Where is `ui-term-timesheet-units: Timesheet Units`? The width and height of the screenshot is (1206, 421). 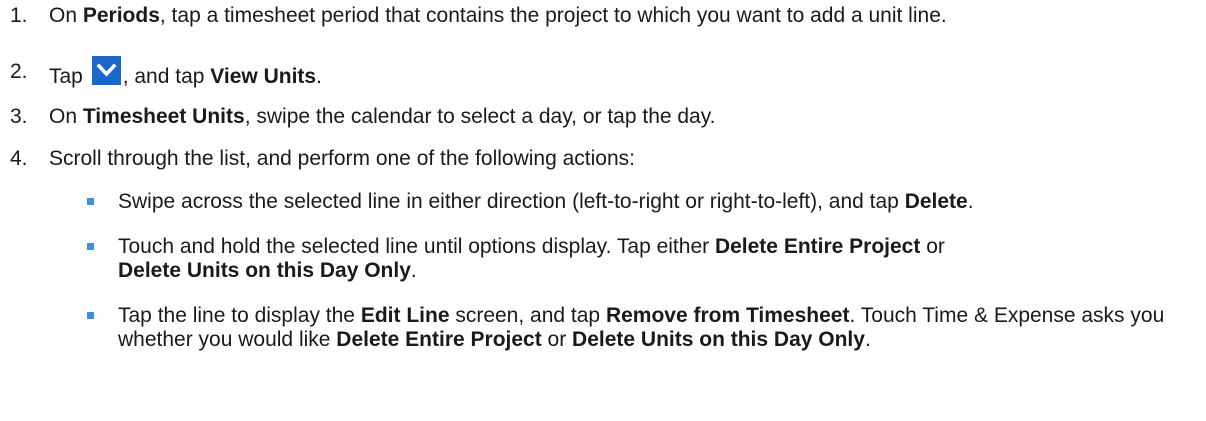 ui-term-timesheet-units: Timesheet Units is located at coordinates (163, 116).